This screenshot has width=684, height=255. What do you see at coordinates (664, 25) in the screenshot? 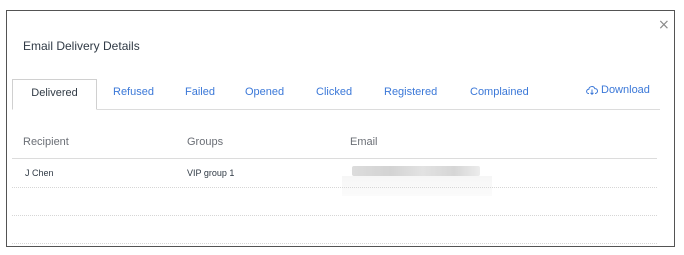
I see `close-icon: ×` at bounding box center [664, 25].